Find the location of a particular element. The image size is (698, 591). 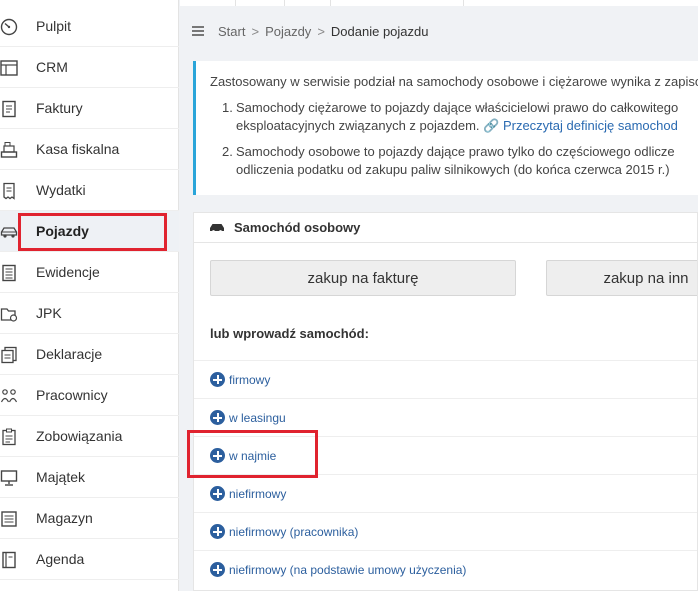

sidebar-item-majatek: Majątek is located at coordinates (89, 477).